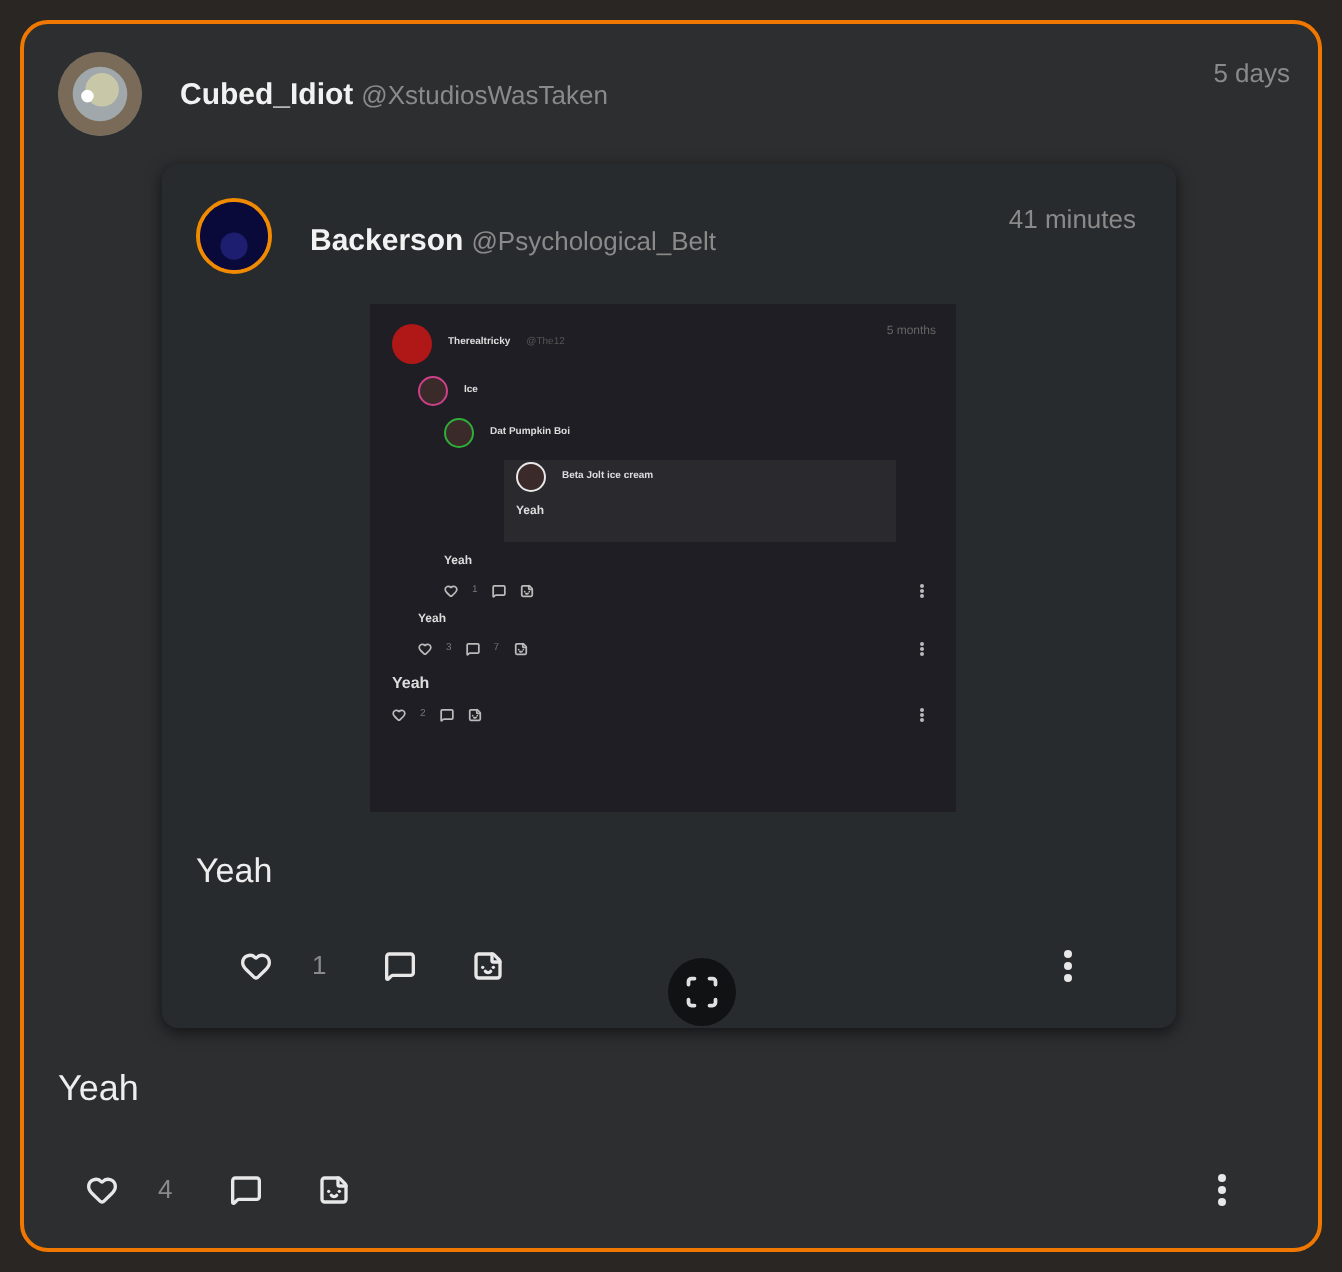 The image size is (1342, 1272). I want to click on like-count: 1, so click(320, 965).